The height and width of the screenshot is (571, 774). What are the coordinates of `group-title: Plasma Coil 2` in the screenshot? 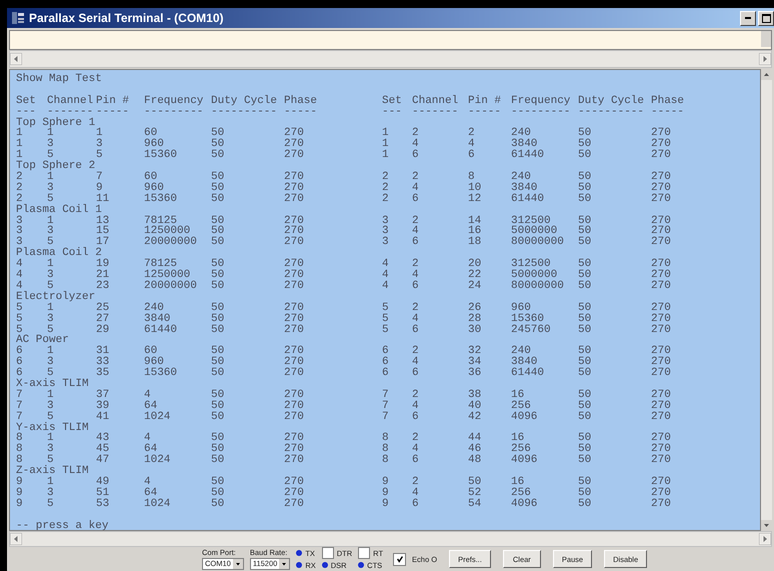 It's located at (59, 254).